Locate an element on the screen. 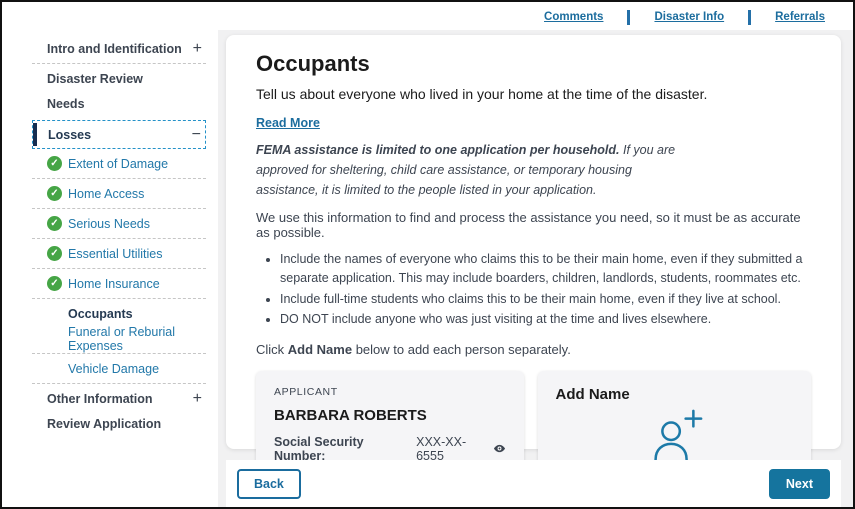  nav-link-referrals: Referrals is located at coordinates (800, 17).